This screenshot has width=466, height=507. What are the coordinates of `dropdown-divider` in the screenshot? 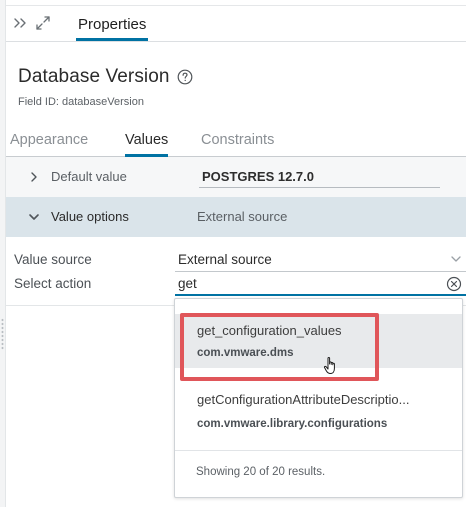 It's located at (318, 450).